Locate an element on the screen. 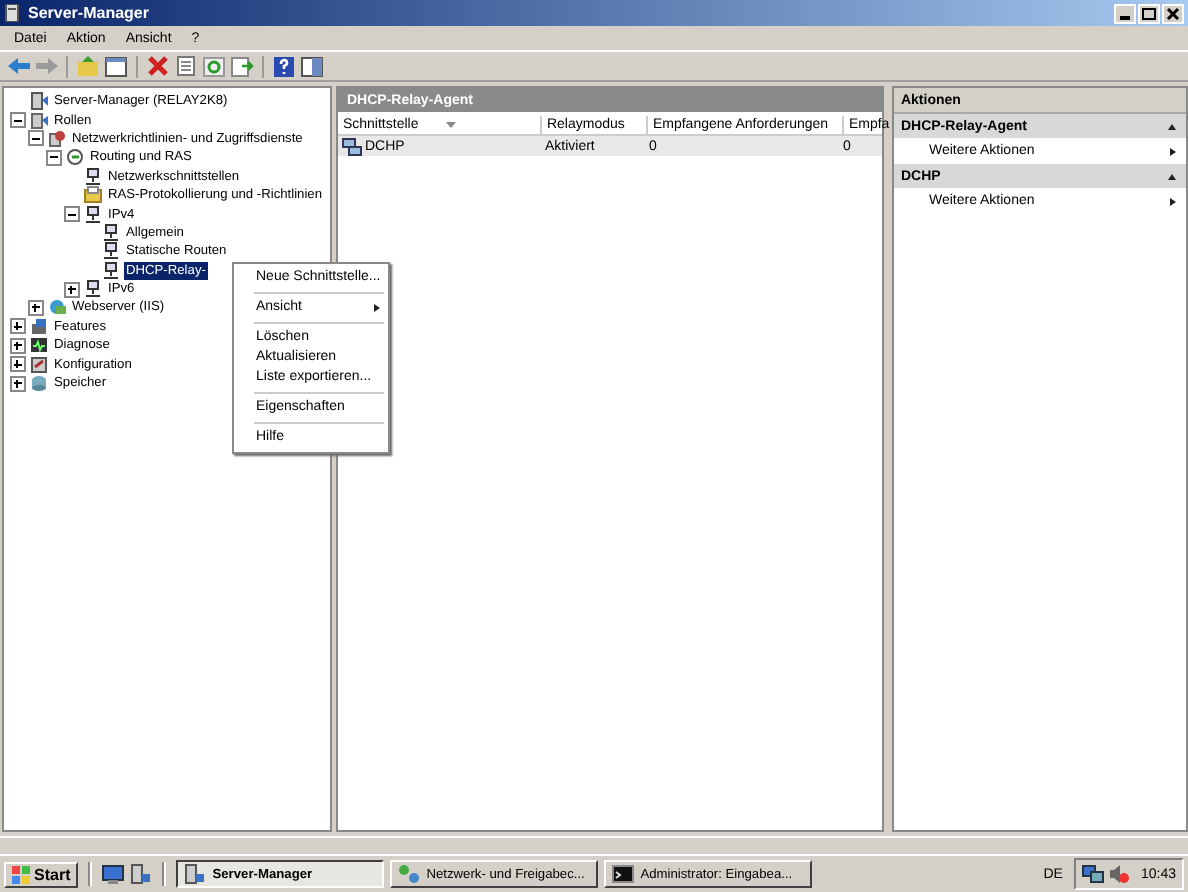 The image size is (1188, 892). back-arrow-icon is located at coordinates (18, 66).